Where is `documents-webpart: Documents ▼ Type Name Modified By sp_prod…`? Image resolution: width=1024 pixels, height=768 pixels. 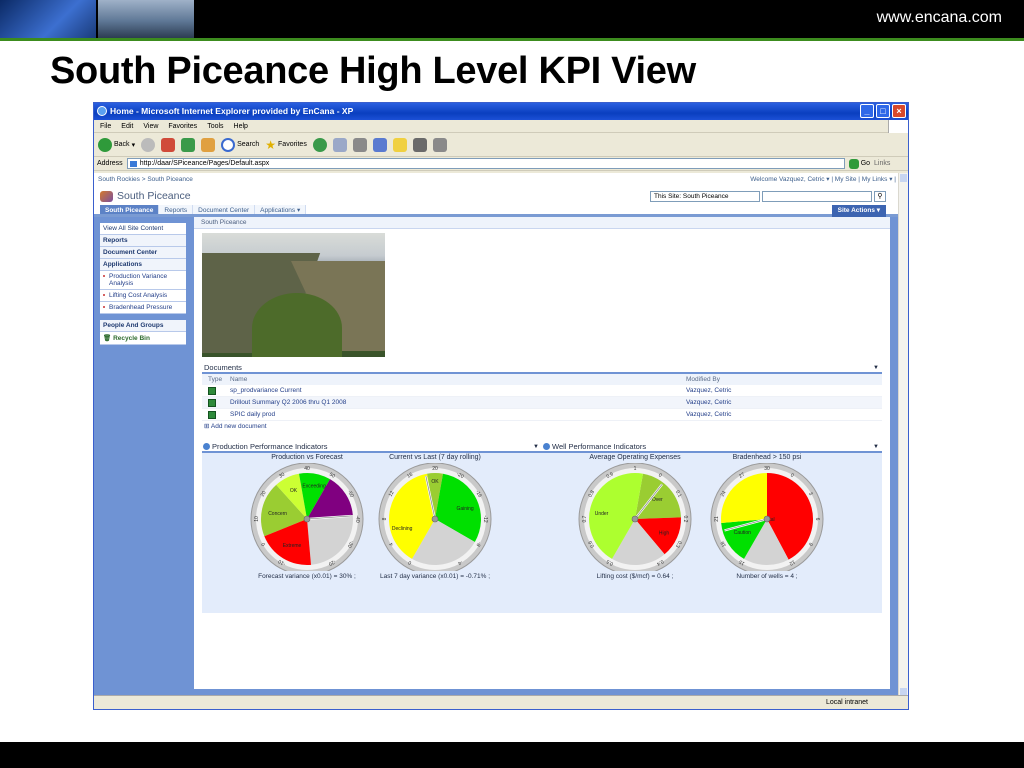
documents-webpart: Documents ▼ Type Name Modified By sp_prod… is located at coordinates (542, 397).